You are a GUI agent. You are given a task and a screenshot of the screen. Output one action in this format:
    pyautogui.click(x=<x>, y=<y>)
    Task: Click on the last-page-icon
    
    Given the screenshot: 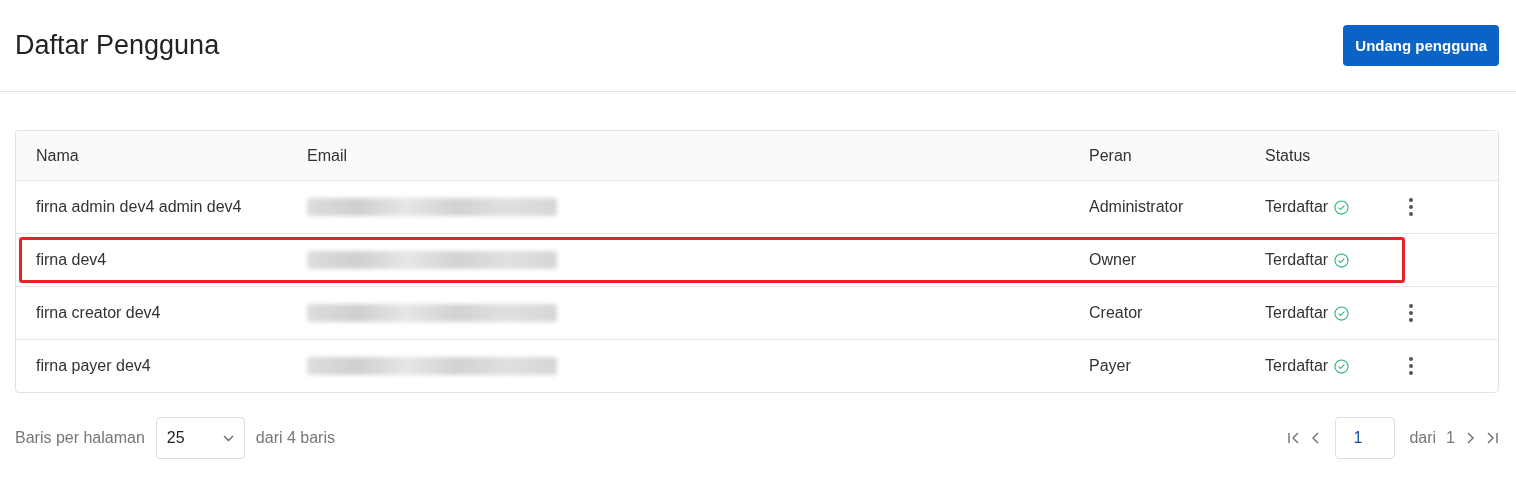 What is the action you would take?
    pyautogui.click(x=1492, y=438)
    